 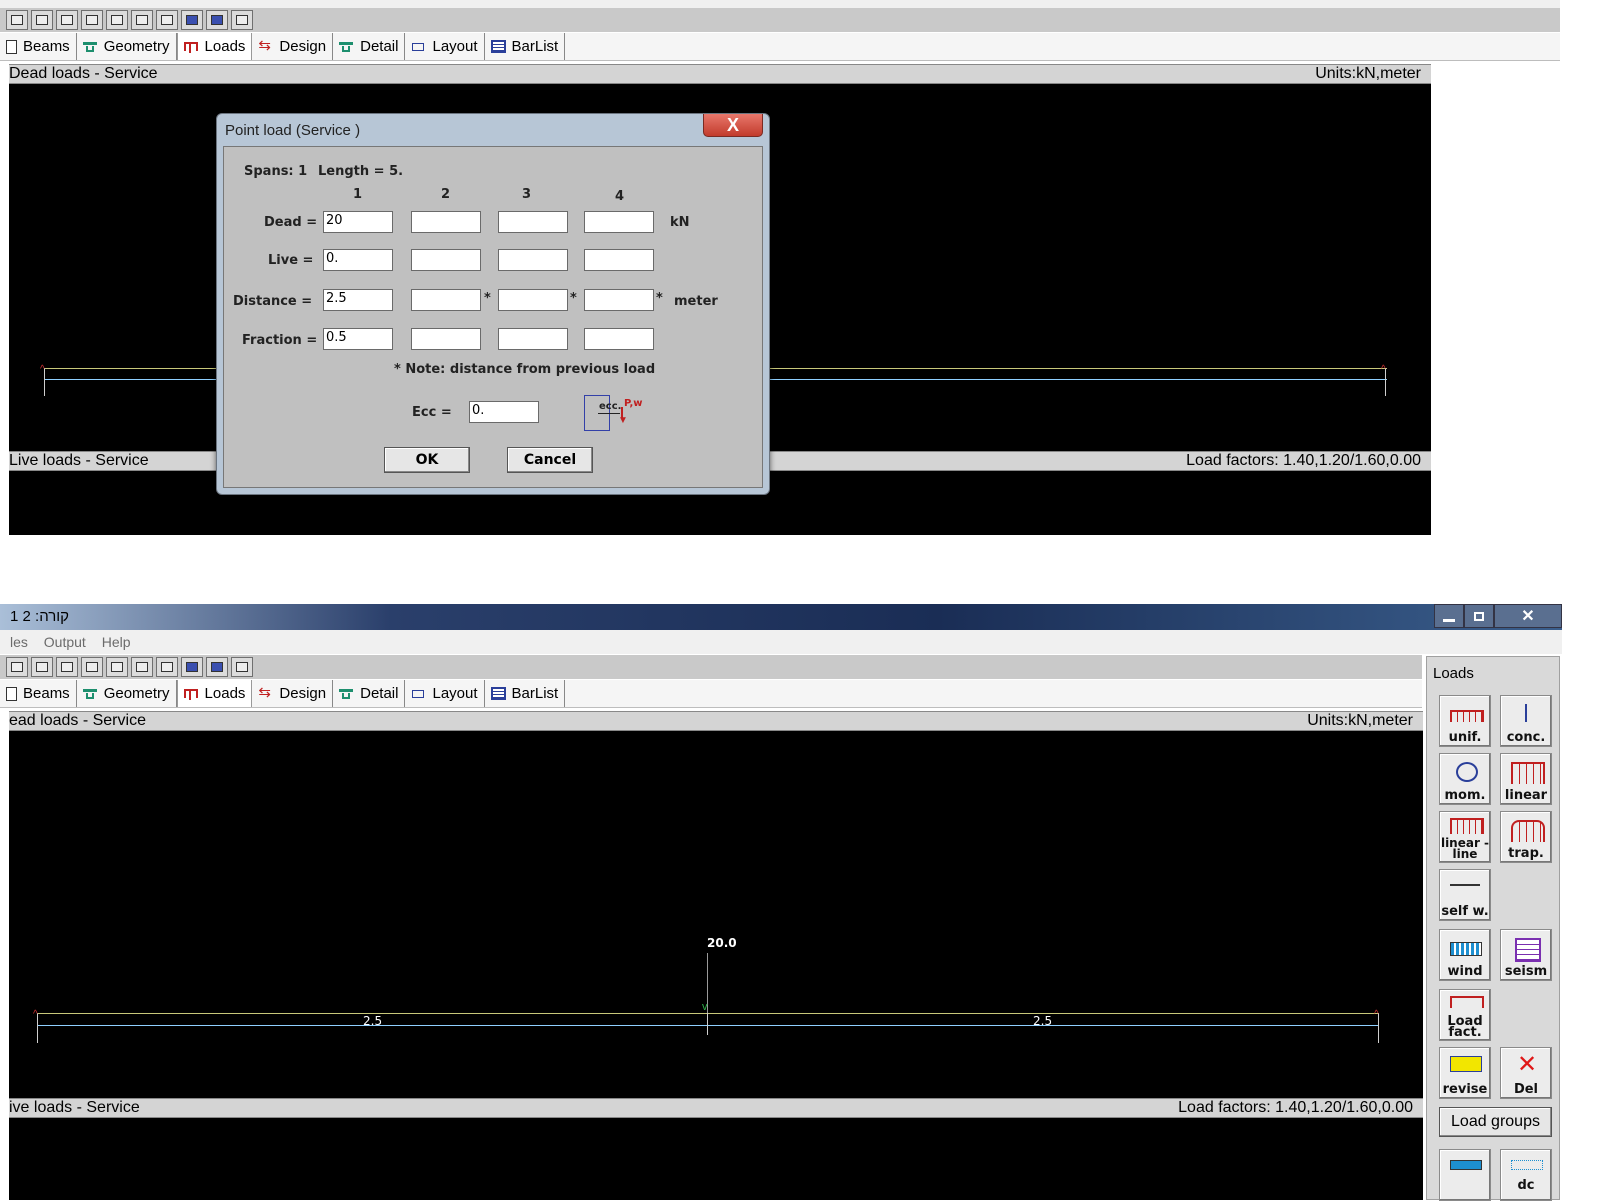 I want to click on concentrated-load-button: conc., so click(x=1526, y=721).